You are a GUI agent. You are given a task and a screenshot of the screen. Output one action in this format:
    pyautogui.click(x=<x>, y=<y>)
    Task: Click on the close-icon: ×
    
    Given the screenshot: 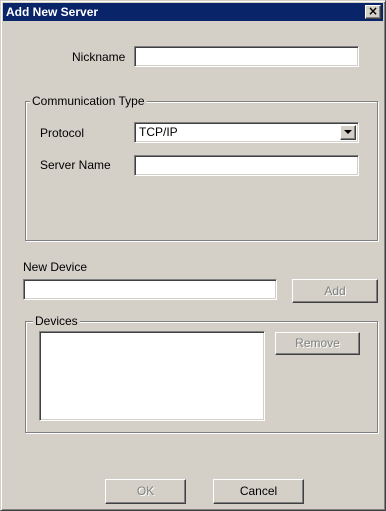 What is the action you would take?
    pyautogui.click(x=373, y=11)
    